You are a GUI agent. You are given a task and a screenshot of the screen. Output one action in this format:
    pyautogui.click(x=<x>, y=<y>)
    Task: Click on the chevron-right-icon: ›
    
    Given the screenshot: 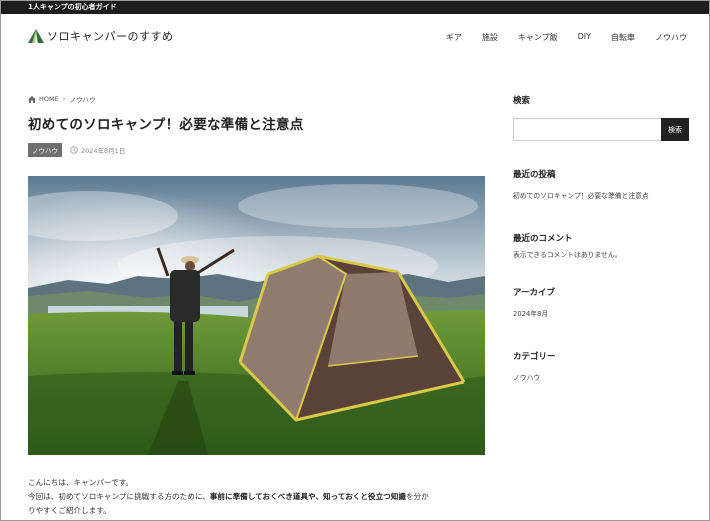 What is the action you would take?
    pyautogui.click(x=64, y=99)
    